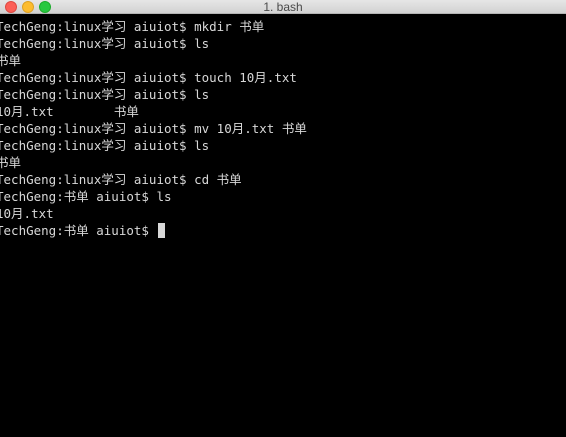 Image resolution: width=566 pixels, height=437 pixels. Describe the element at coordinates (132, 26) in the screenshot. I see `terminal-line: TechGeng:linux学习 aiuiot$ mkdir 书单` at that location.